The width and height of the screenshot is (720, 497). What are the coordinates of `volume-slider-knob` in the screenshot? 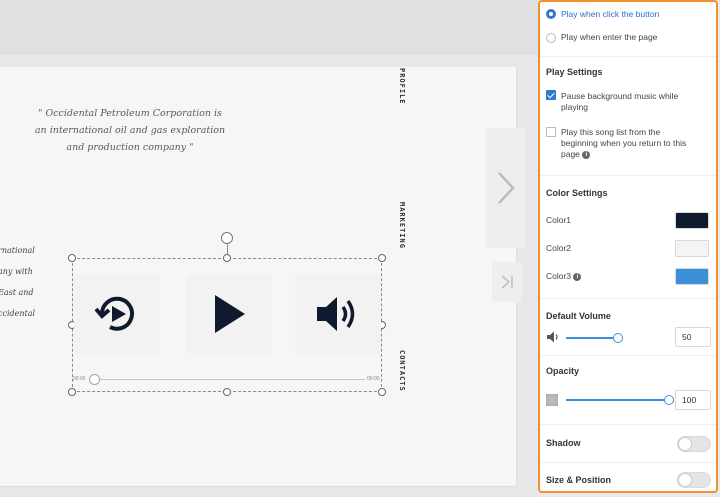 It's located at (618, 338).